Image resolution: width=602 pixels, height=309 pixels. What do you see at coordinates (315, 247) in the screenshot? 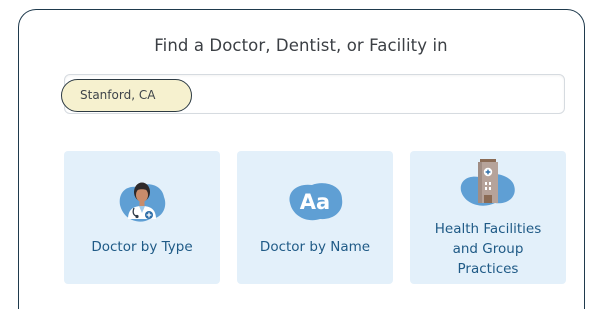
I see `doctor-by-name-label: Doctor by Name` at bounding box center [315, 247].